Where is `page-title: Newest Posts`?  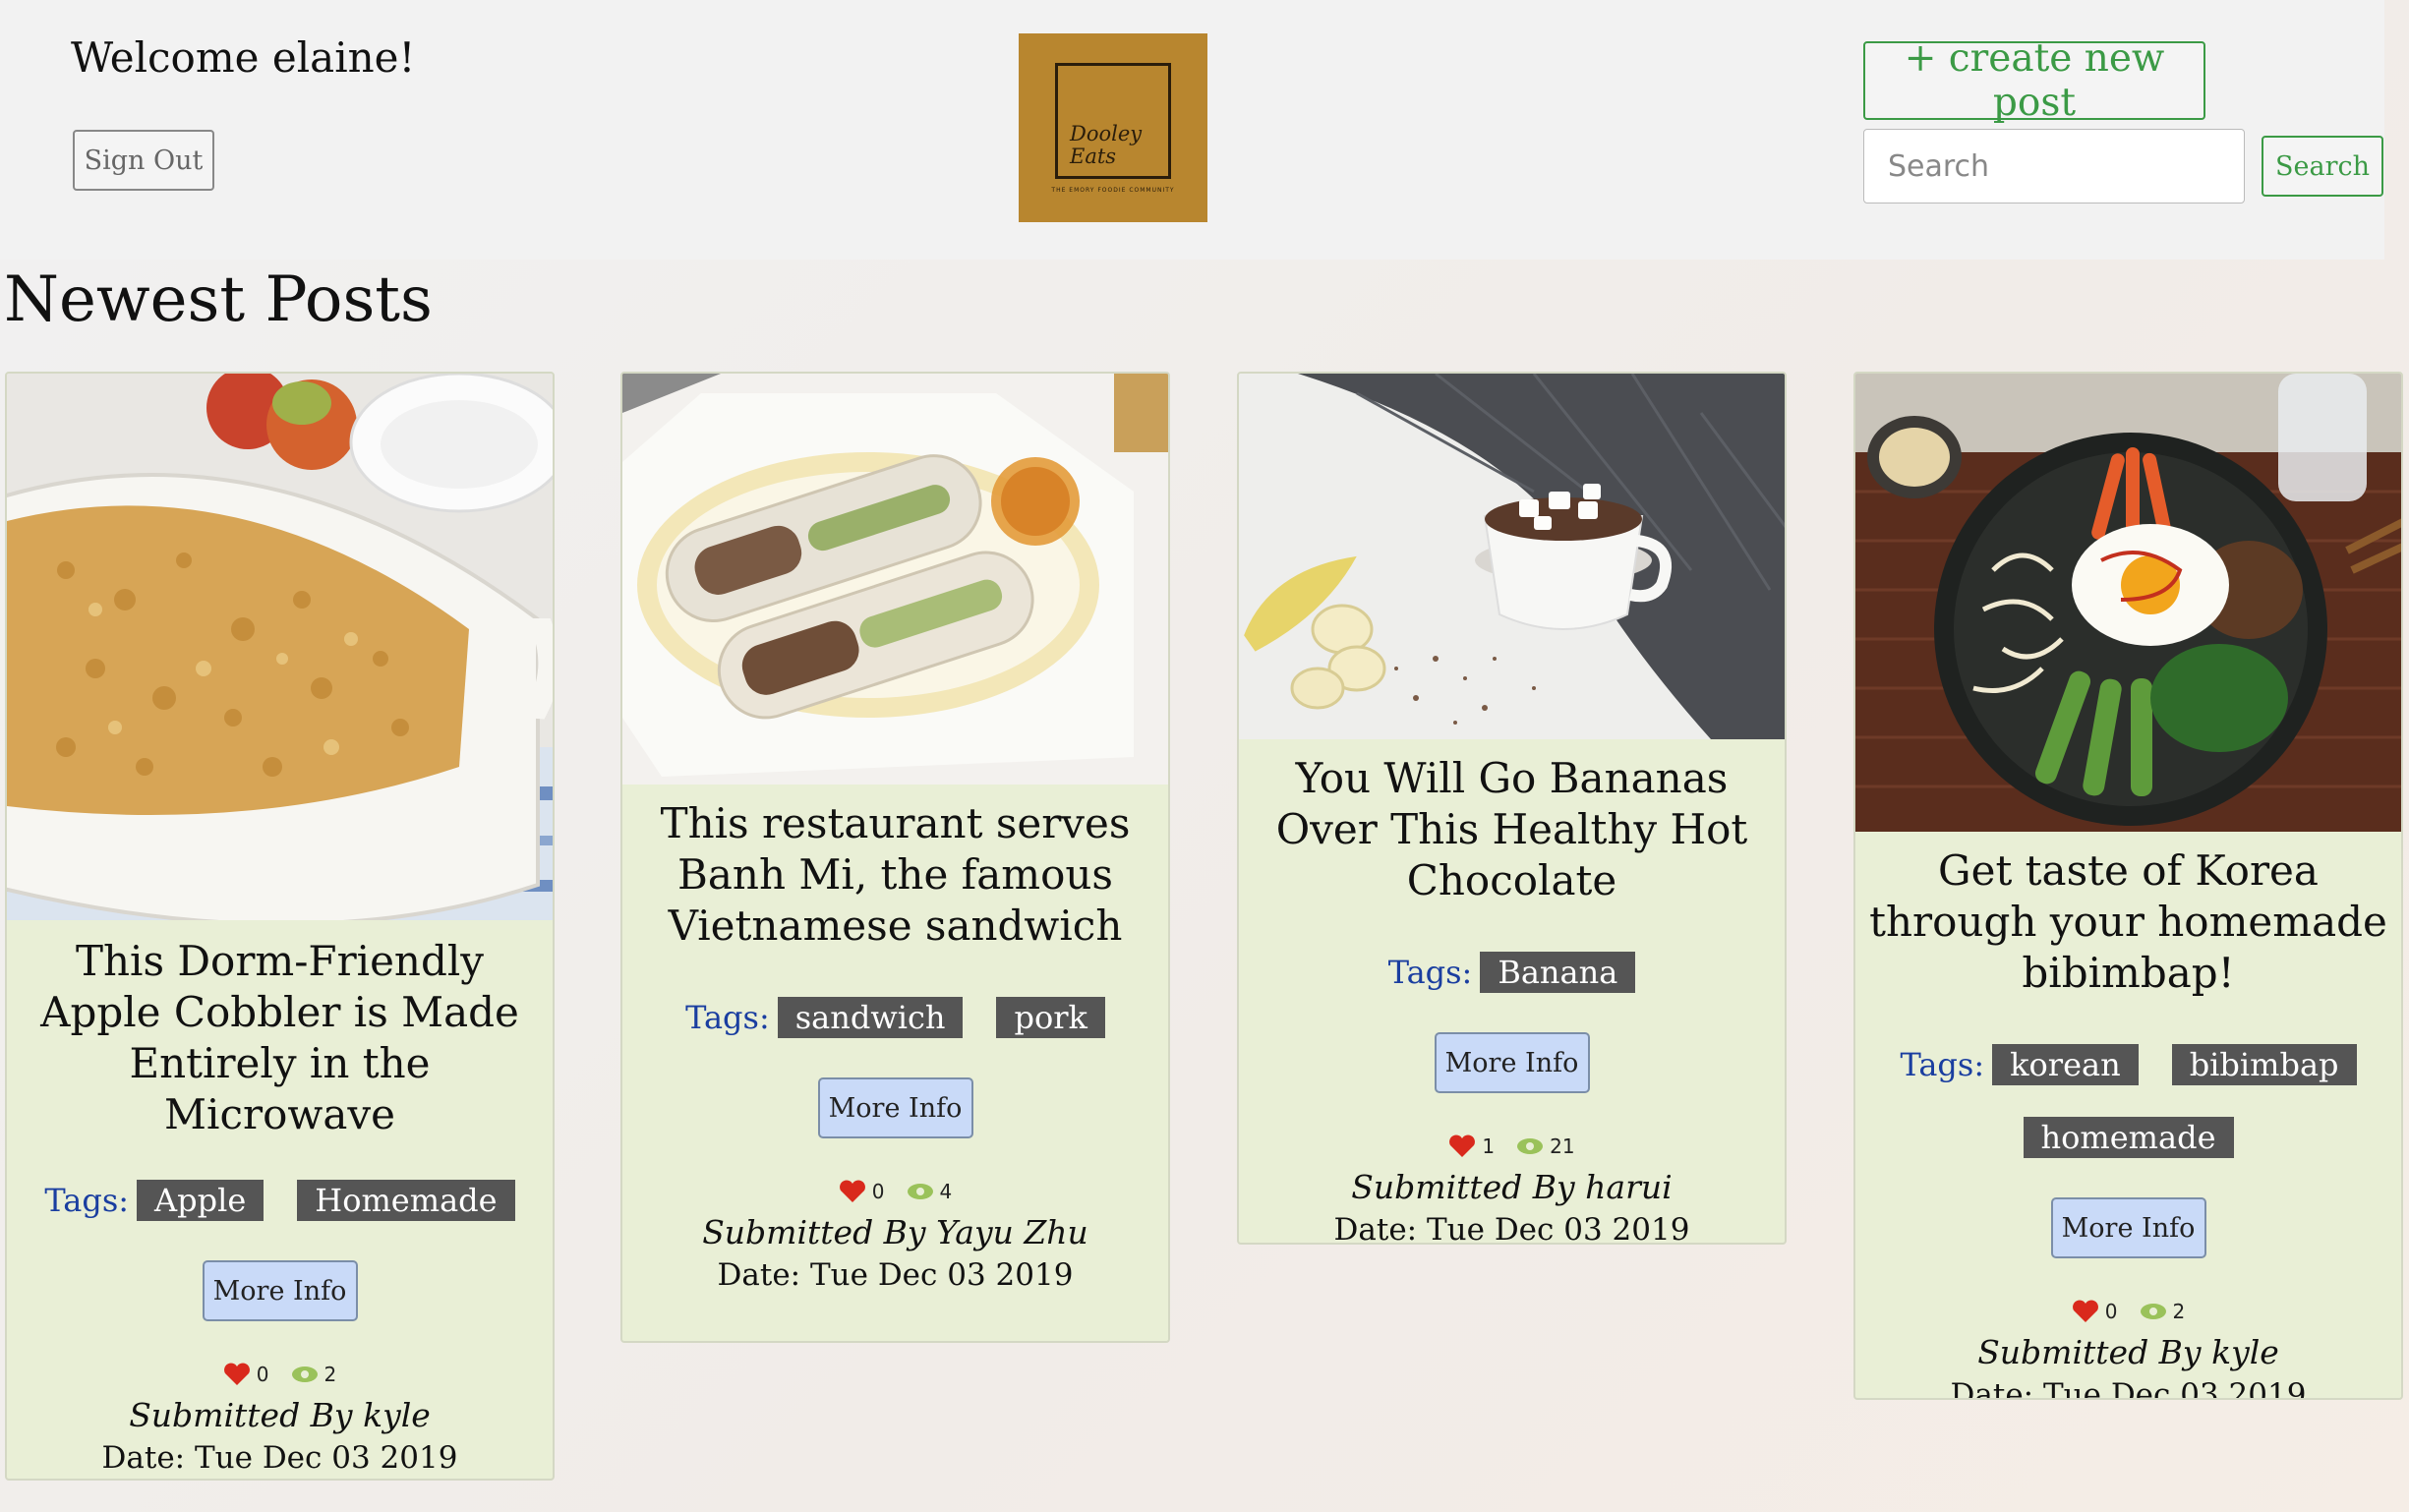 page-title: Newest Posts is located at coordinates (218, 299).